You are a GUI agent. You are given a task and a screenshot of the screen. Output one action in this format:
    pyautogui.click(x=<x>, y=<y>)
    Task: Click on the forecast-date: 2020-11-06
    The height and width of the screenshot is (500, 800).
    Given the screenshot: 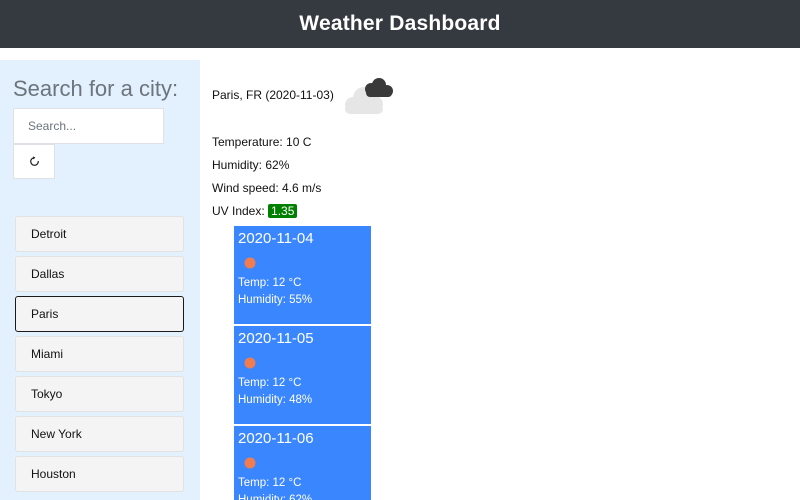 What is the action you would take?
    pyautogui.click(x=276, y=438)
    